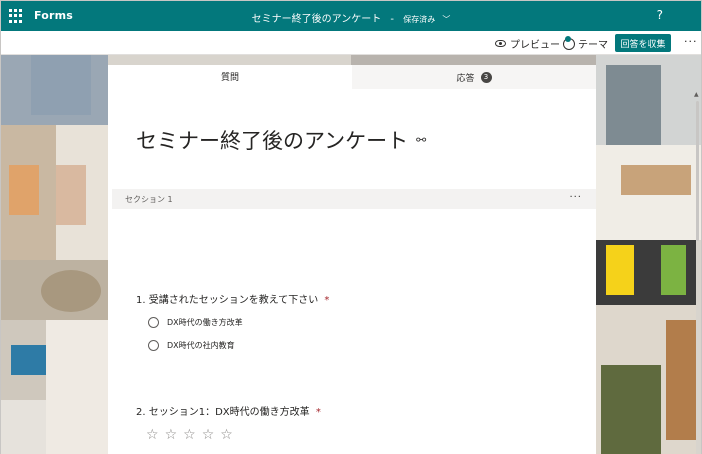 The image size is (702, 454). I want to click on app-header: Forms セミナー終了後のアンケート - 保存済み ﹀ ?, so click(351, 16).